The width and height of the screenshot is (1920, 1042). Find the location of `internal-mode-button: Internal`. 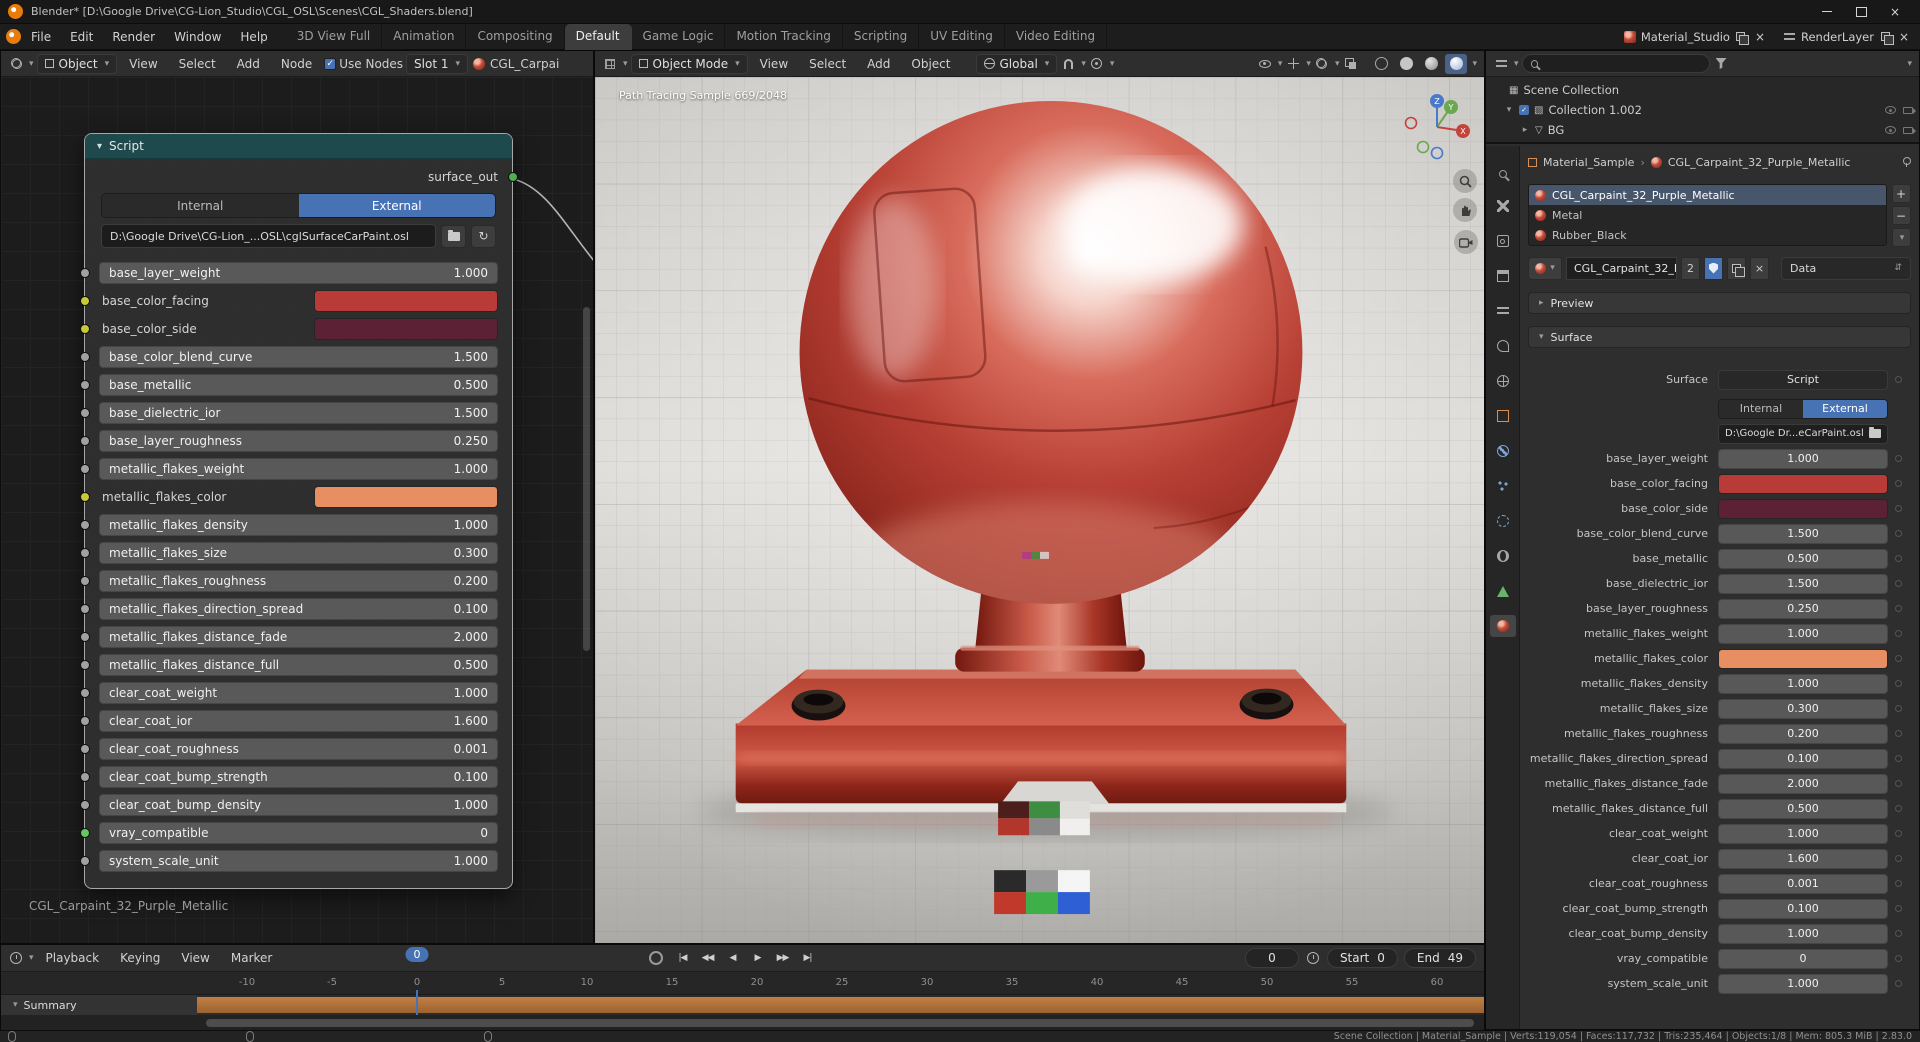

internal-mode-button: Internal is located at coordinates (200, 205).